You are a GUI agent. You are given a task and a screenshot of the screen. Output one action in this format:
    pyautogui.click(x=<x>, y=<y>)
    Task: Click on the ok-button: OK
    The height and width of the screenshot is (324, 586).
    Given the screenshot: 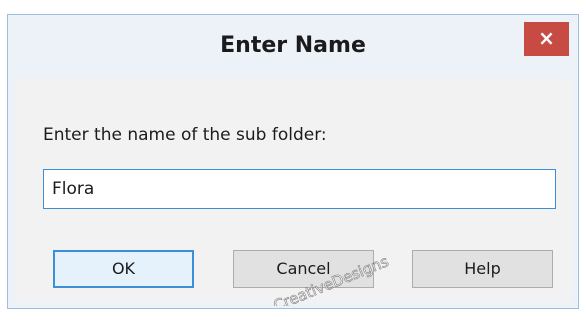 What is the action you would take?
    pyautogui.click(x=123, y=269)
    